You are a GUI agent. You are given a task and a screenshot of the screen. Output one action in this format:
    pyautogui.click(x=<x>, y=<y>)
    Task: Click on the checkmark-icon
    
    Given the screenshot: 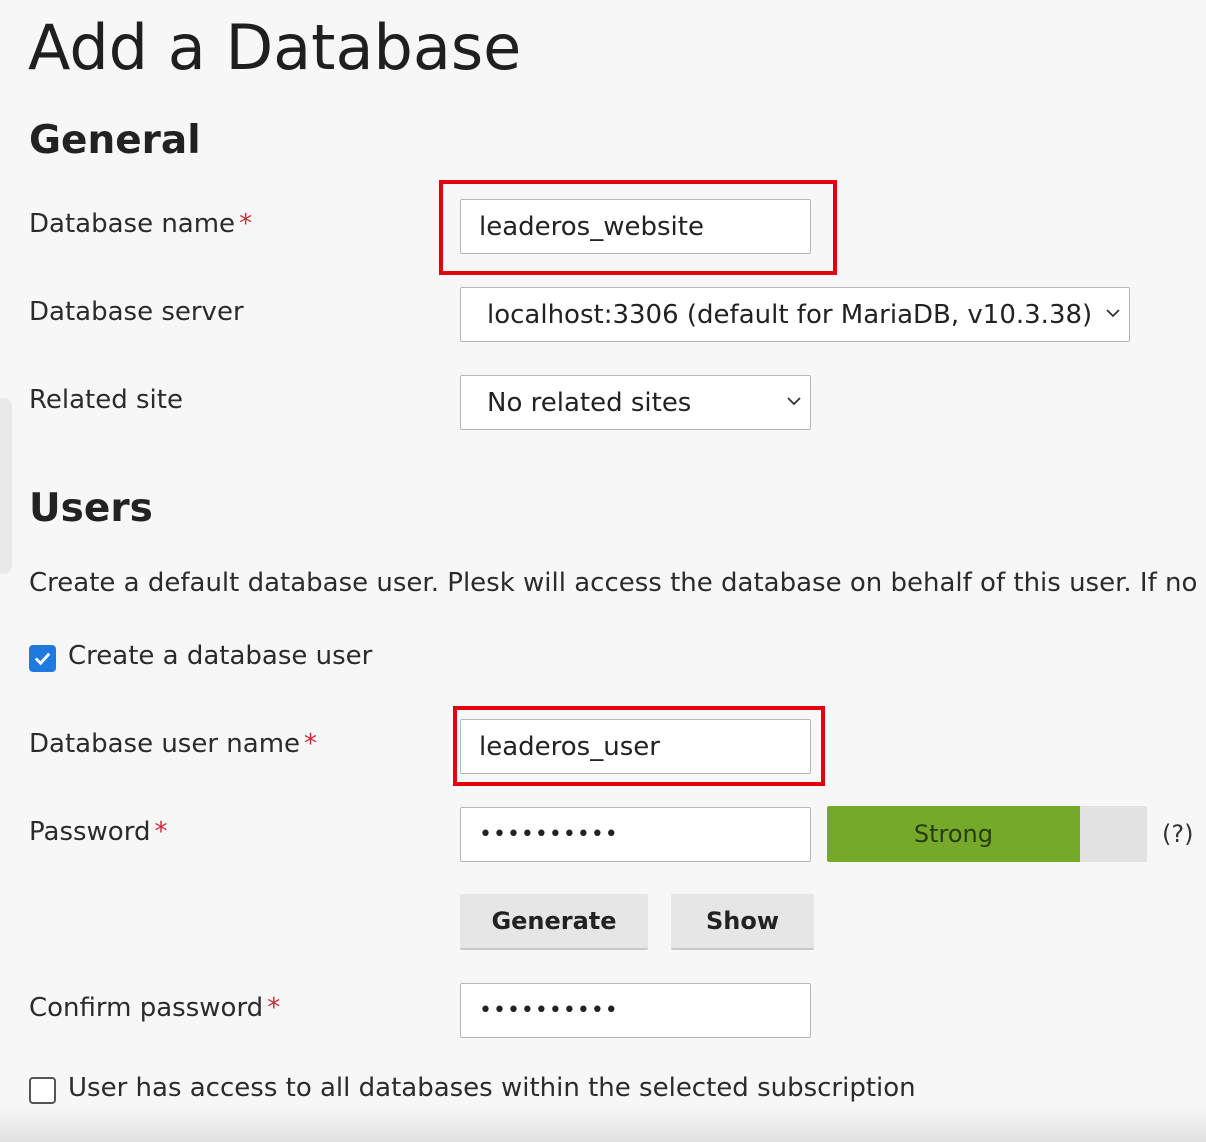 What is the action you would take?
    pyautogui.click(x=42, y=659)
    